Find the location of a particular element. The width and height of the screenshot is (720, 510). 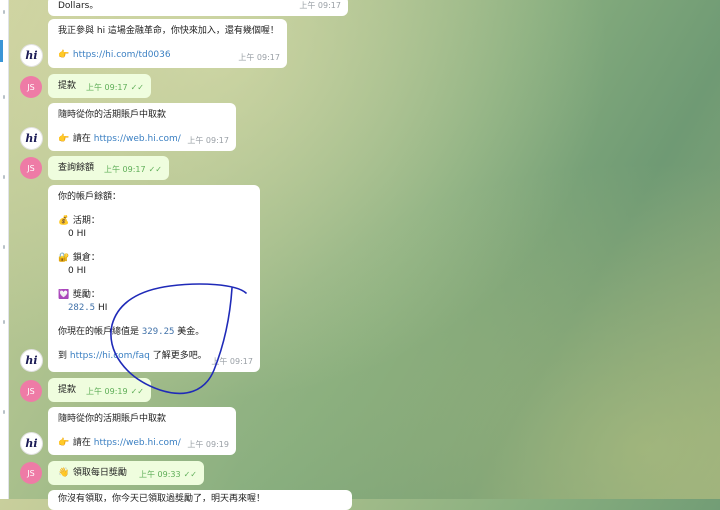

user-message: 查詢餘額 上午 09:17 ✓✓ is located at coordinates (108, 168).